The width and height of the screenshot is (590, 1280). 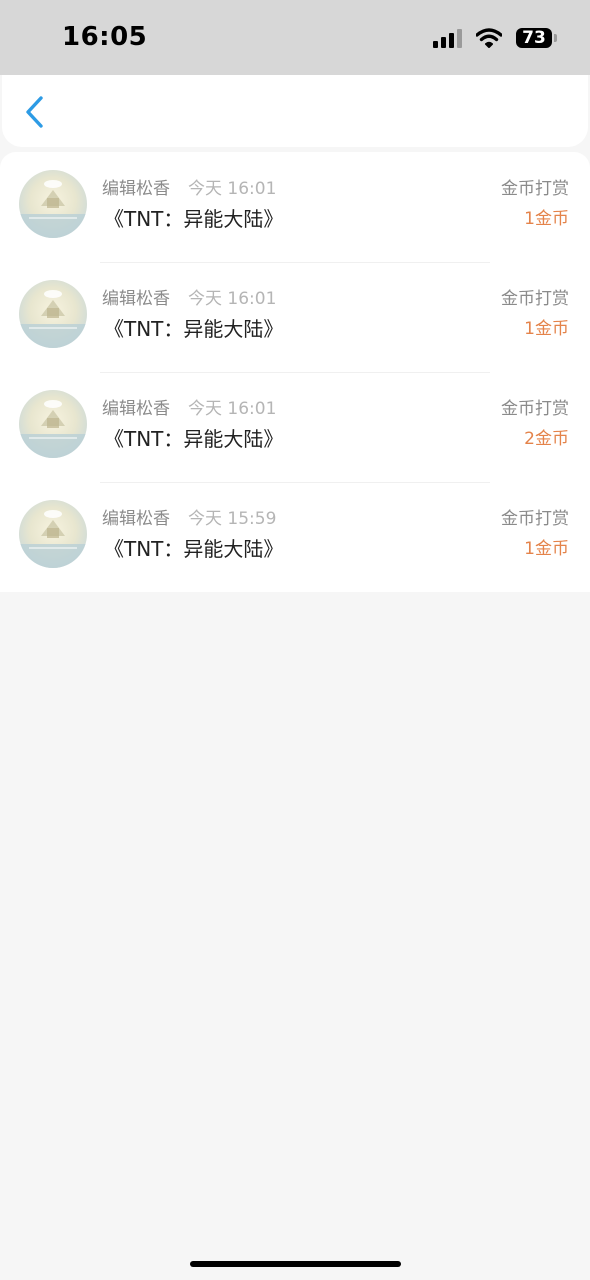 I want to click on reward-meta: 编辑松香 今天 15:59, so click(x=189, y=519).